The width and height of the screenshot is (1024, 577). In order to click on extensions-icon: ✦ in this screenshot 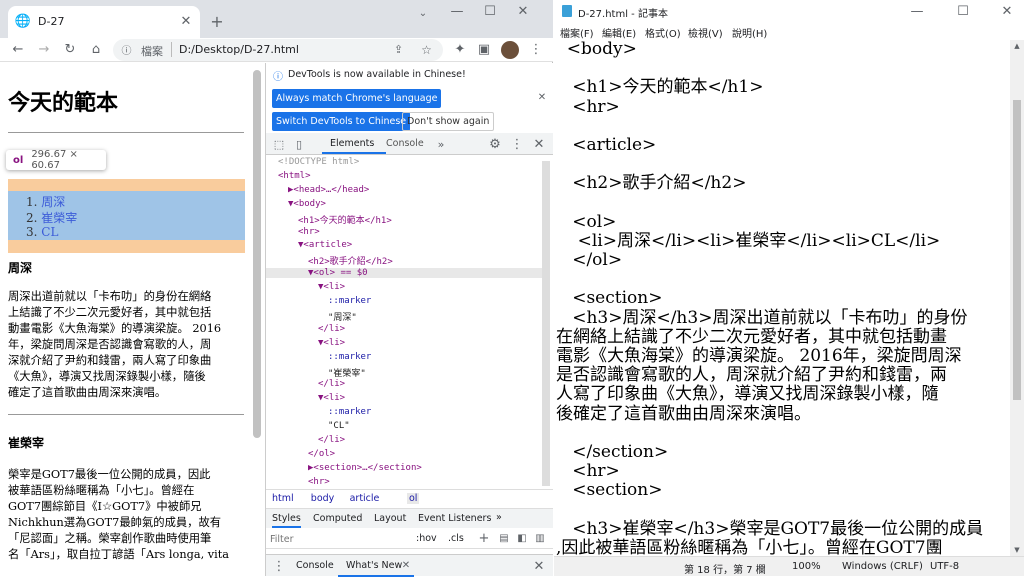, I will do `click(460, 49)`.